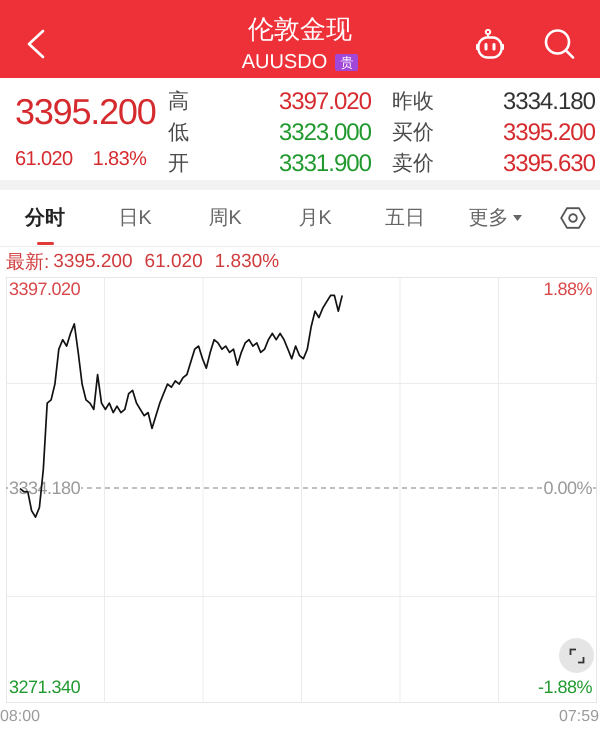  I want to click on price-change: 61.020, so click(44, 159).